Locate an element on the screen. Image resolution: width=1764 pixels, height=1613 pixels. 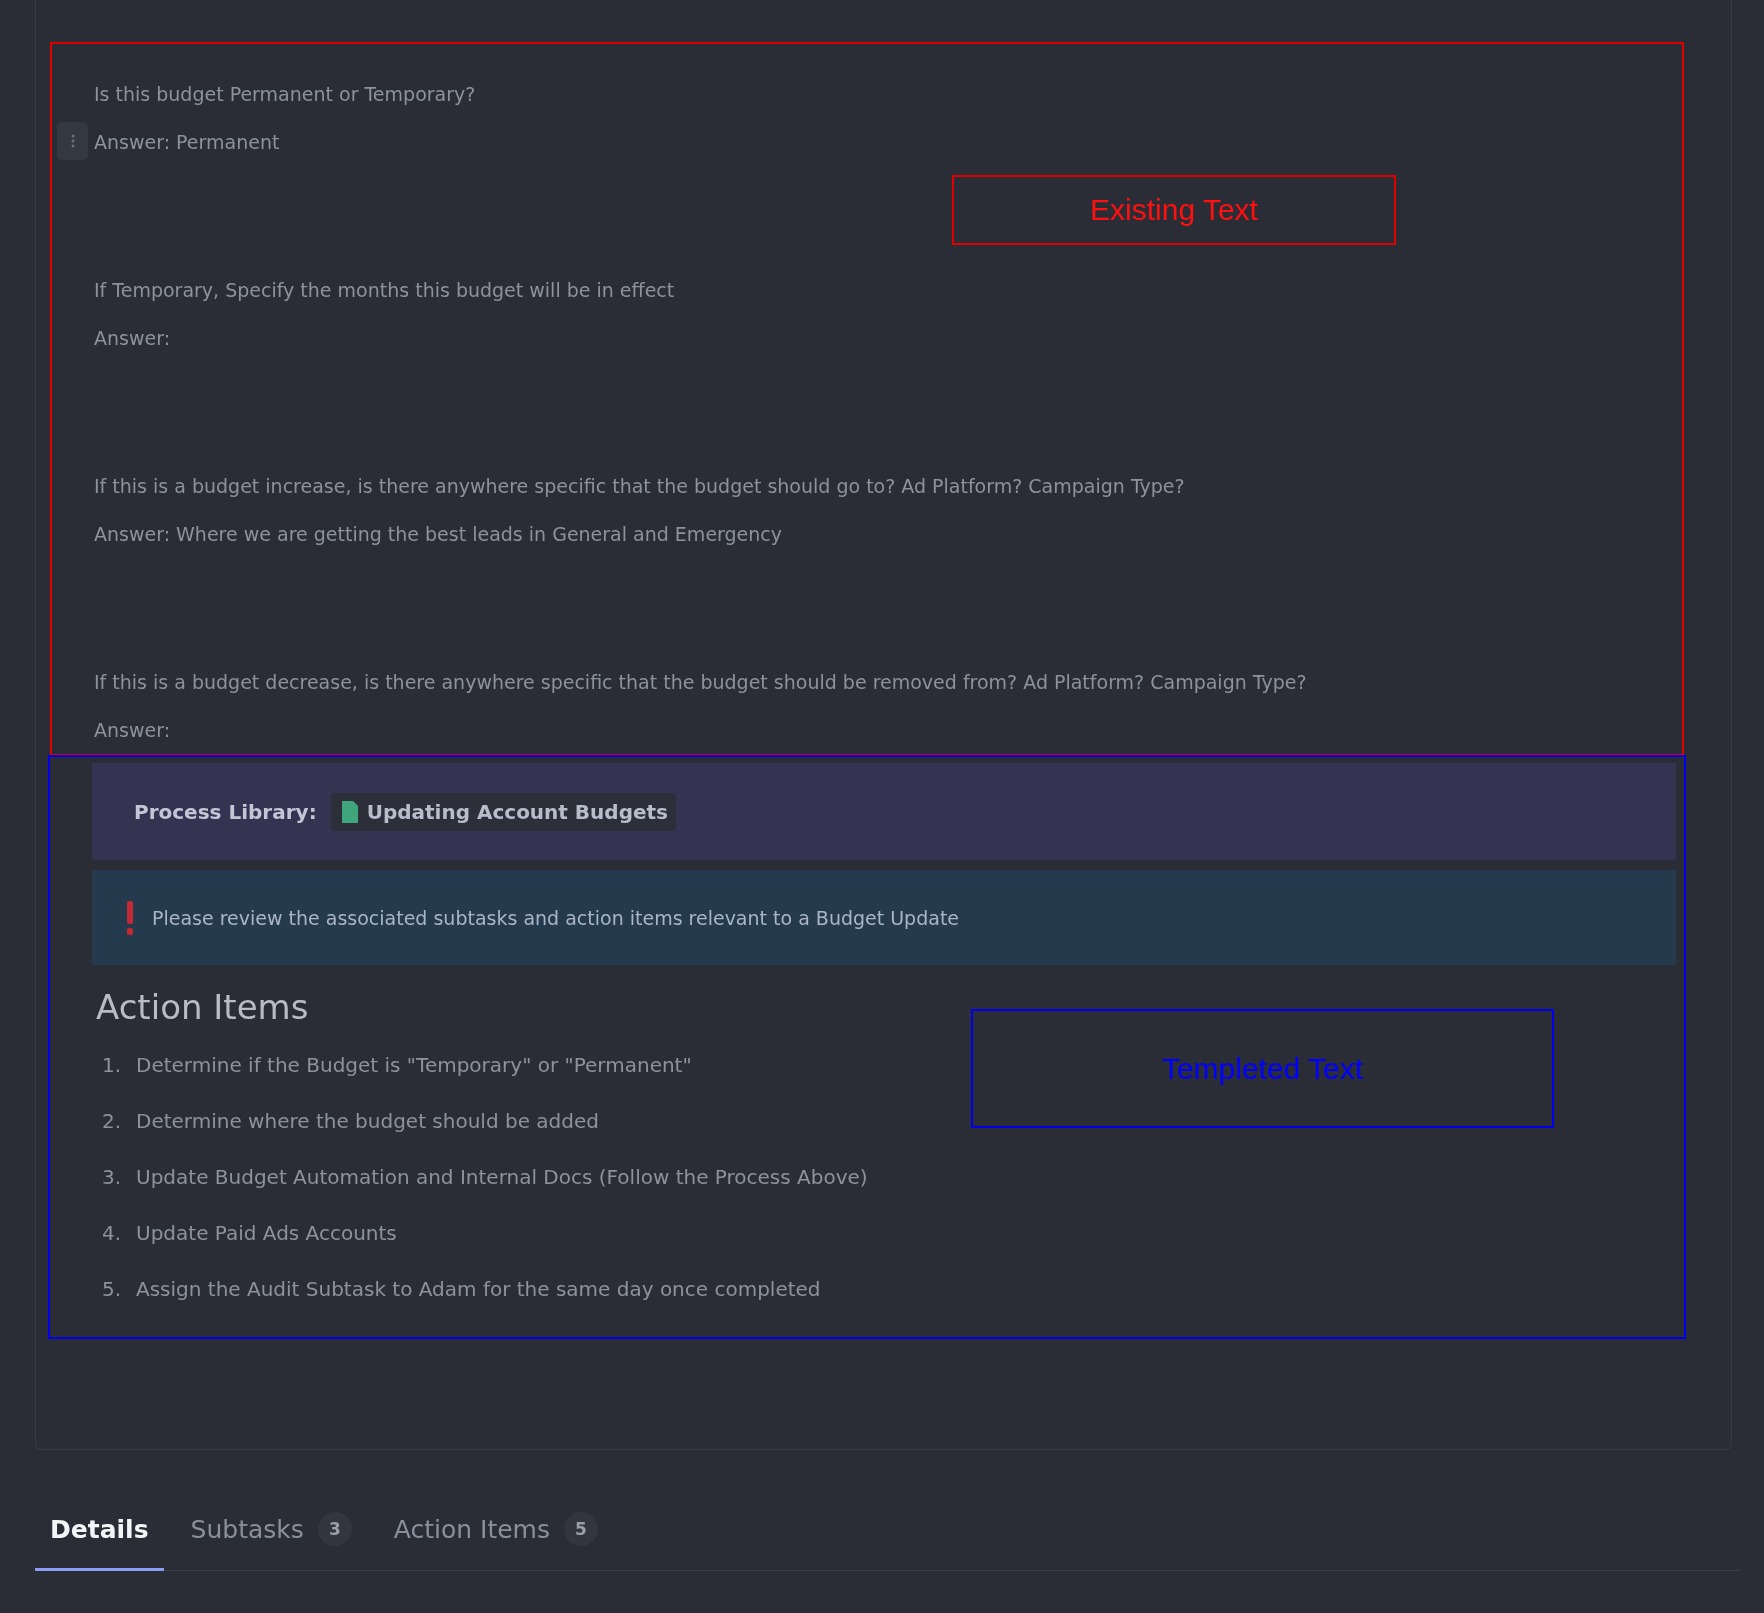
list-number: 1. is located at coordinates (112, 1065).